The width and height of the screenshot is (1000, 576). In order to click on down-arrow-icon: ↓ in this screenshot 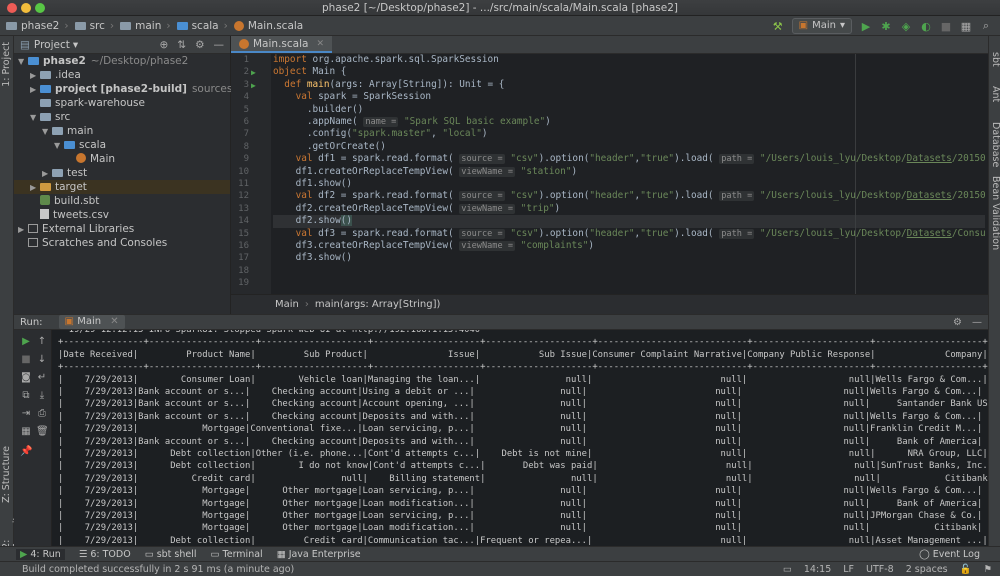, I will do `click(42, 360)`.